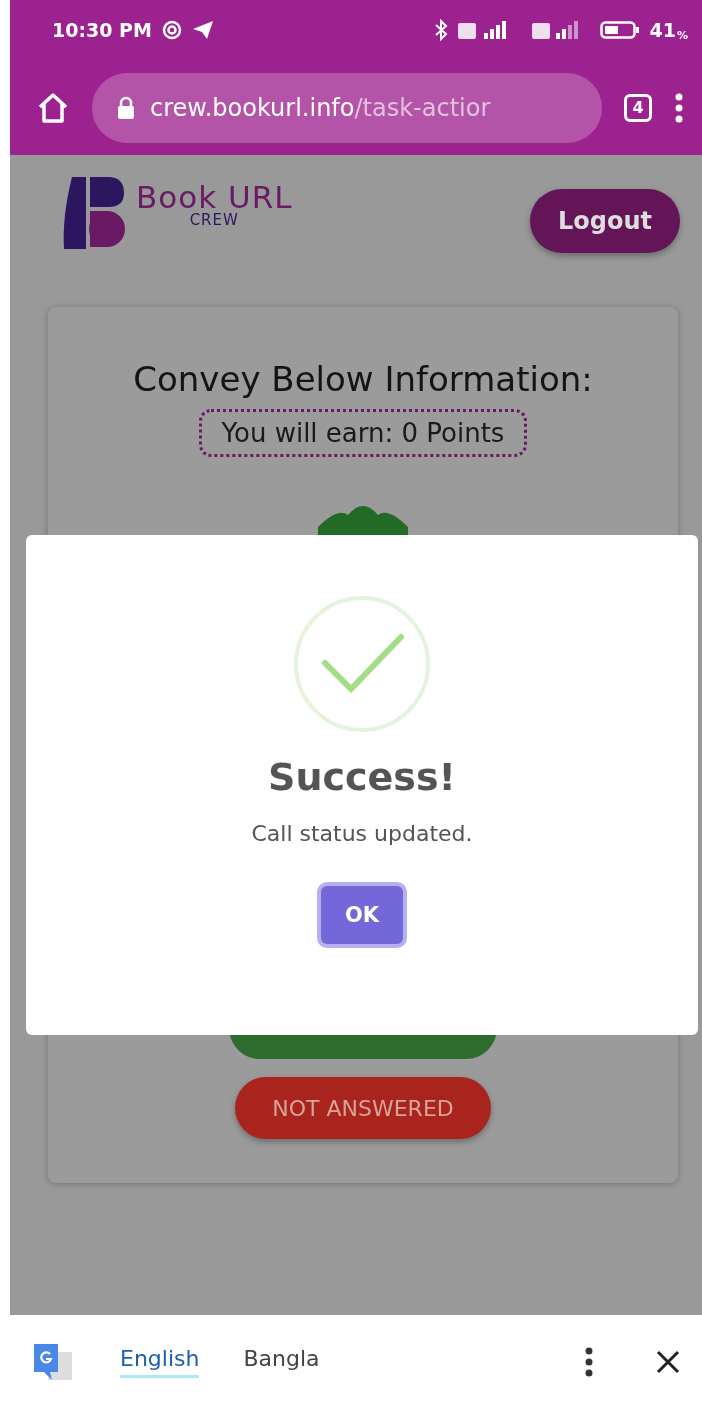  Describe the element at coordinates (668, 1362) in the screenshot. I see `close-icon` at that location.